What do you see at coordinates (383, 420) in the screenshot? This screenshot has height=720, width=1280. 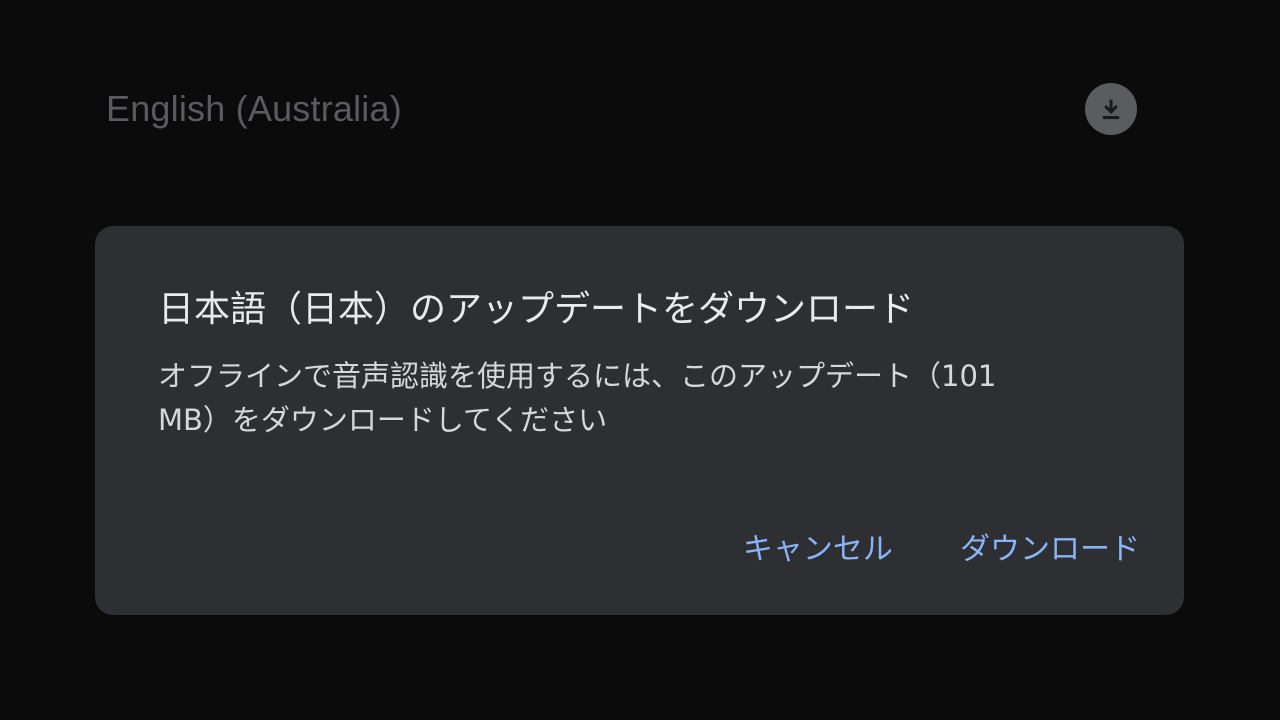 I see `dialog-message-line-2: MB）をダウンロードしてください` at bounding box center [383, 420].